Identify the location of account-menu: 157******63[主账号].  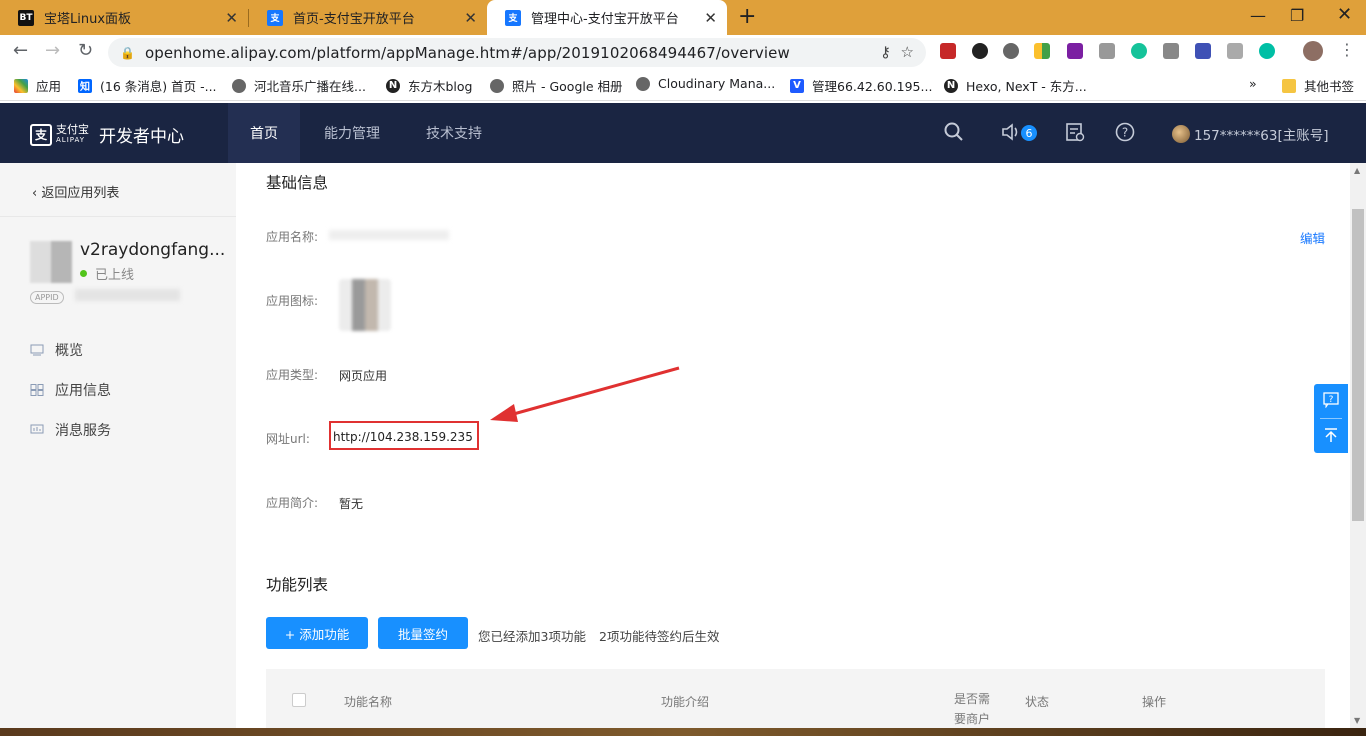
(1250, 134).